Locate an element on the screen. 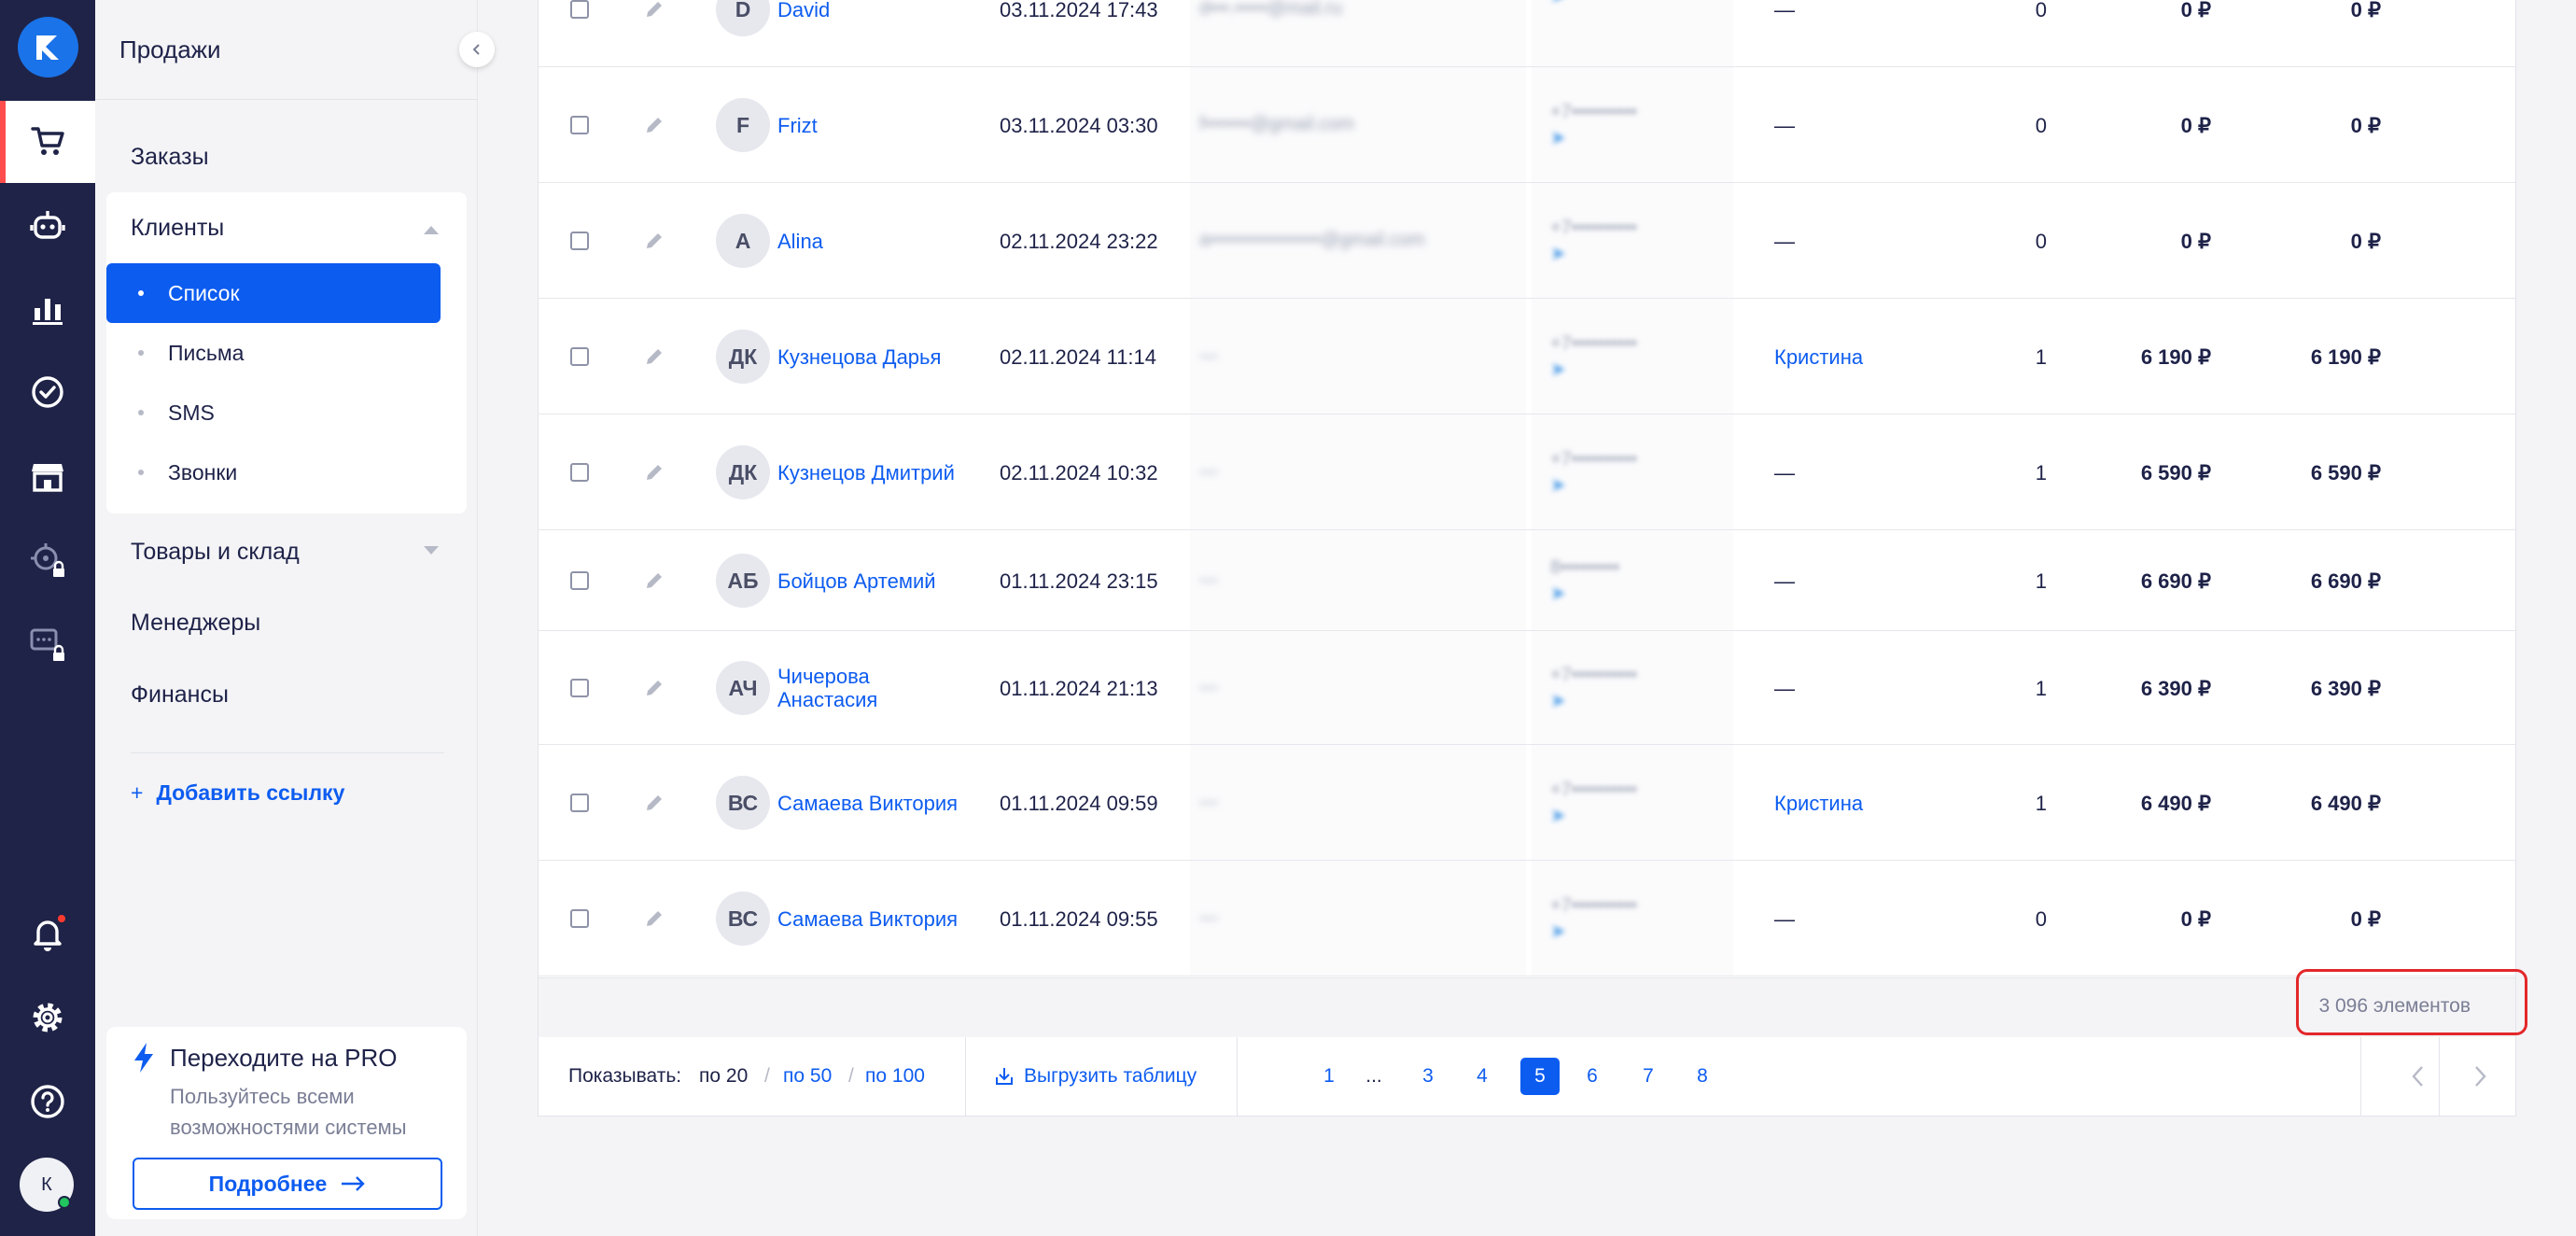 Image resolution: width=2576 pixels, height=1236 pixels. rail-target-locked-icon is located at coordinates (47, 560).